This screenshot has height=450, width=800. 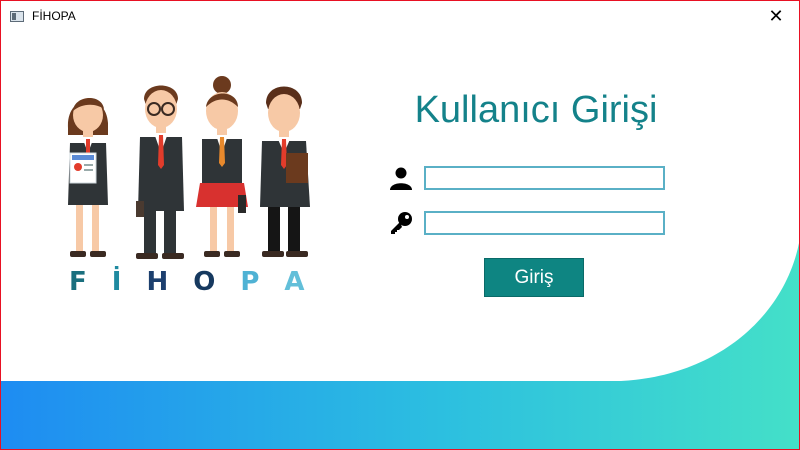 What do you see at coordinates (536, 110) in the screenshot?
I see `login-title: Kullanıcı Girişi` at bounding box center [536, 110].